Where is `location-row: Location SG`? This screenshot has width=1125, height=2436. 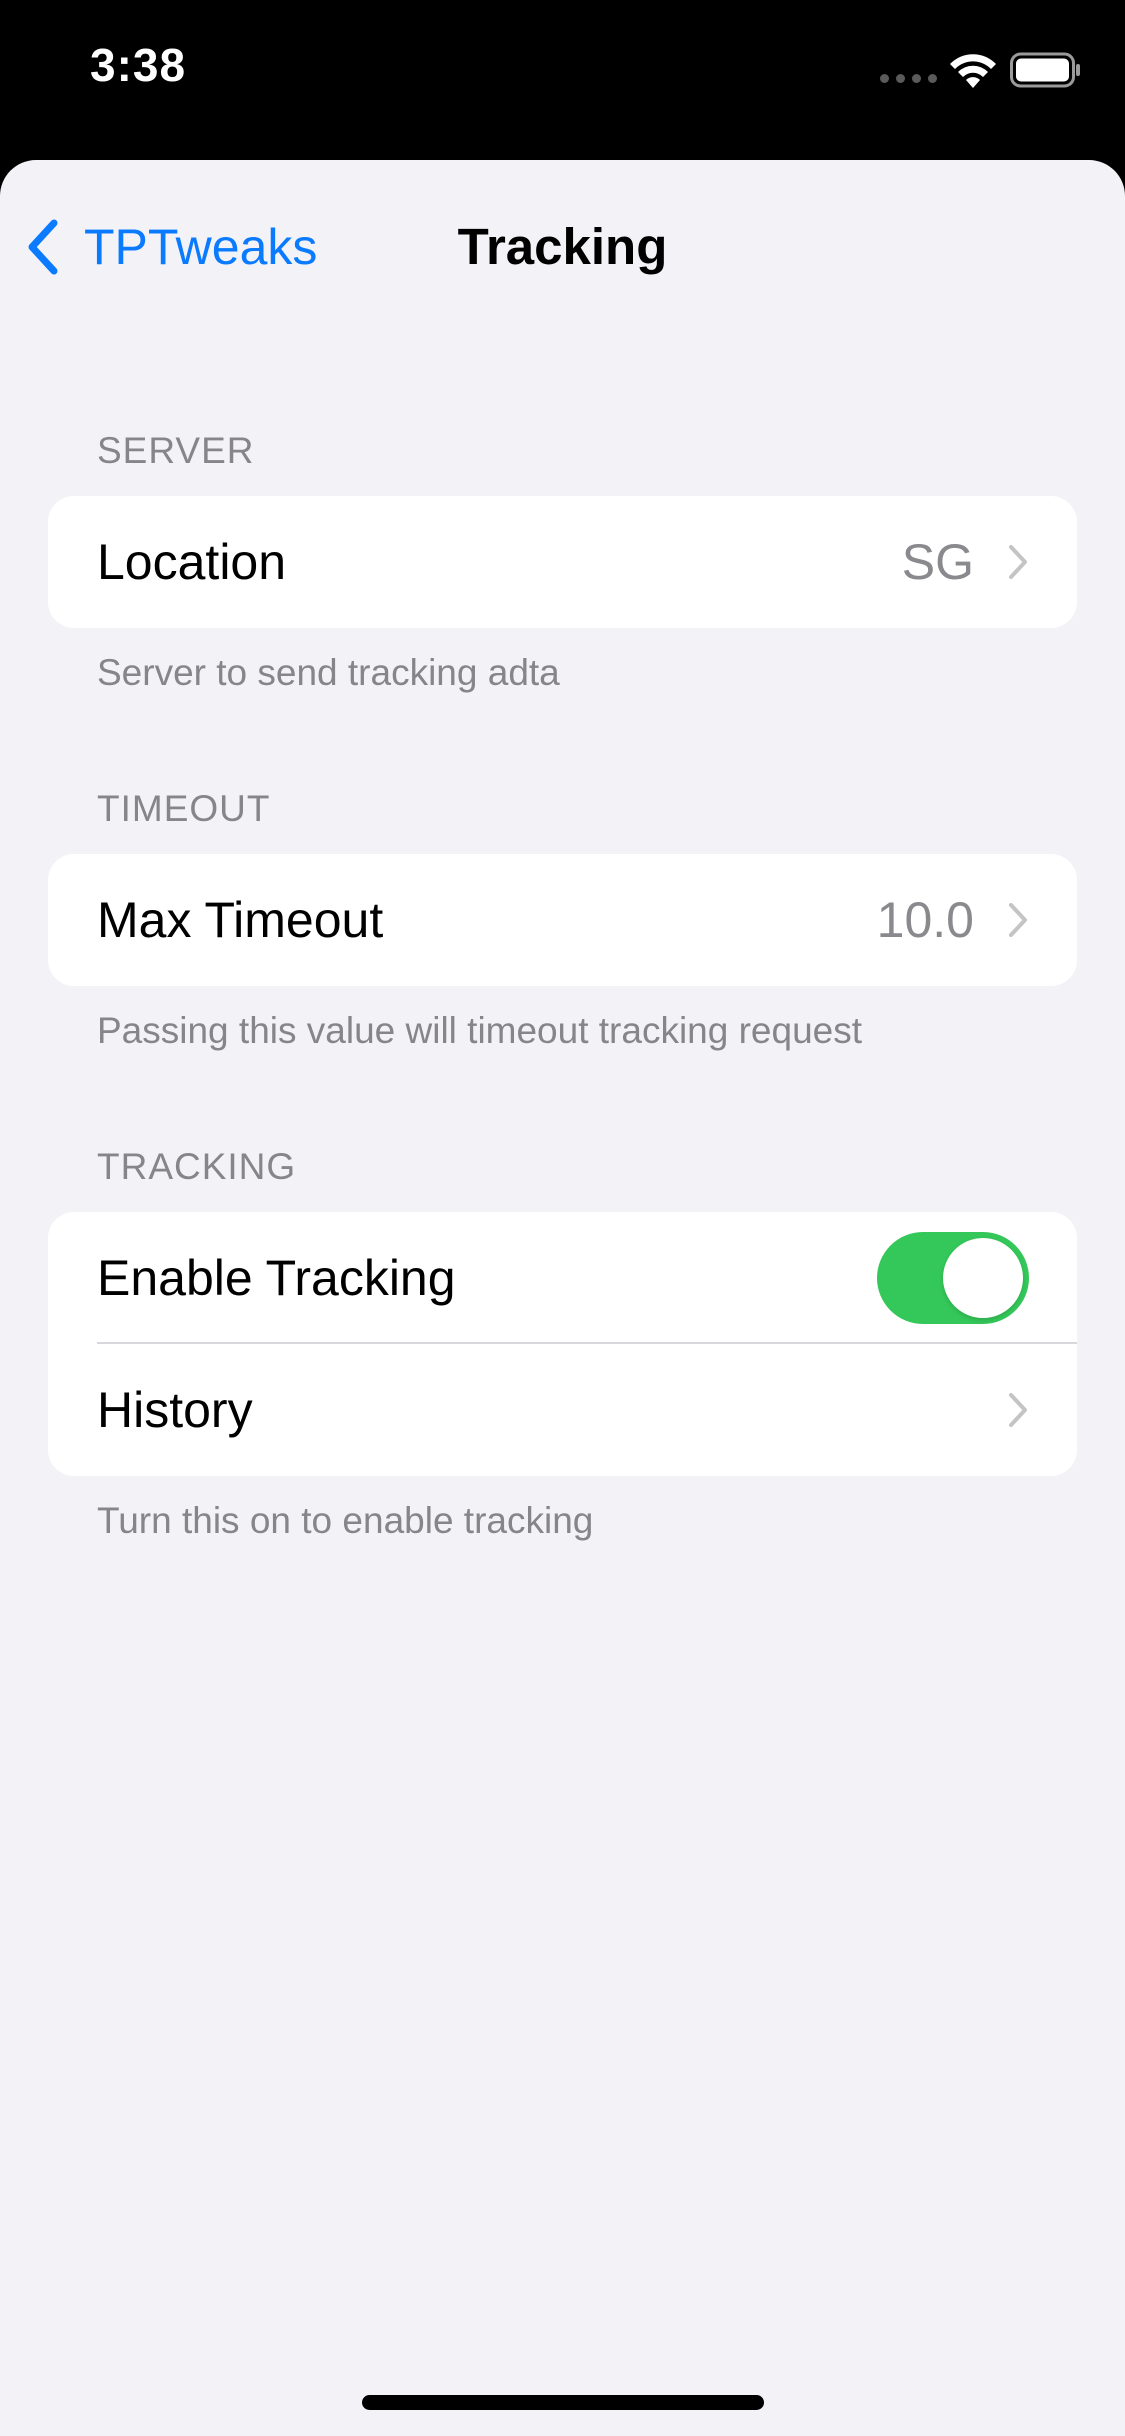 location-row: Location SG is located at coordinates (562, 562).